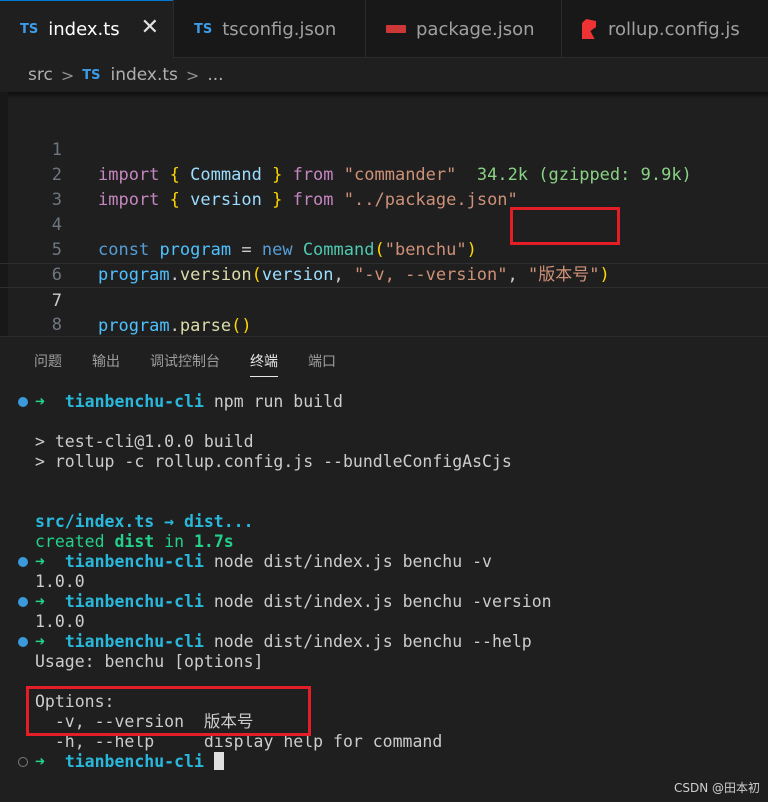  What do you see at coordinates (84, 29) in the screenshot?
I see `tab-label: index.ts` at bounding box center [84, 29].